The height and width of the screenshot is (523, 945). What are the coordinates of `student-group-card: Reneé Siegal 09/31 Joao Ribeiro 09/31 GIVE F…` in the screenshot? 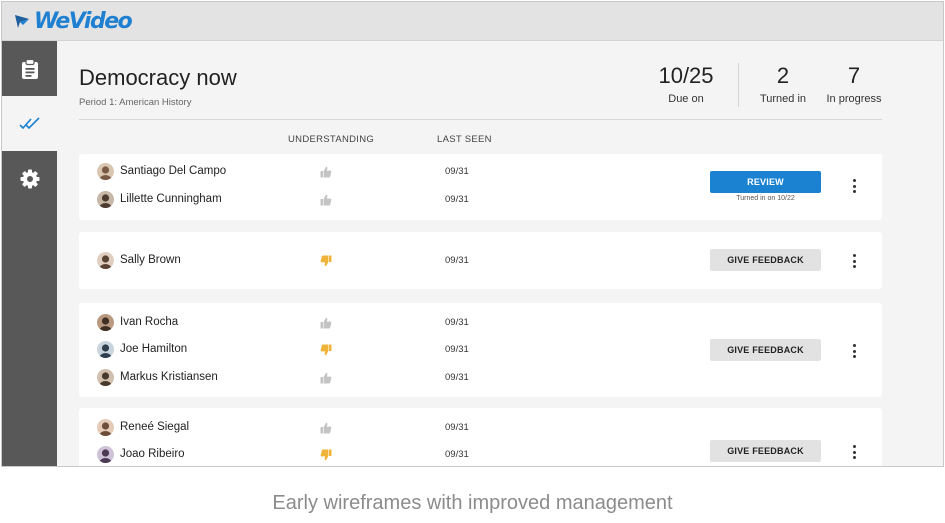 It's located at (480, 437).